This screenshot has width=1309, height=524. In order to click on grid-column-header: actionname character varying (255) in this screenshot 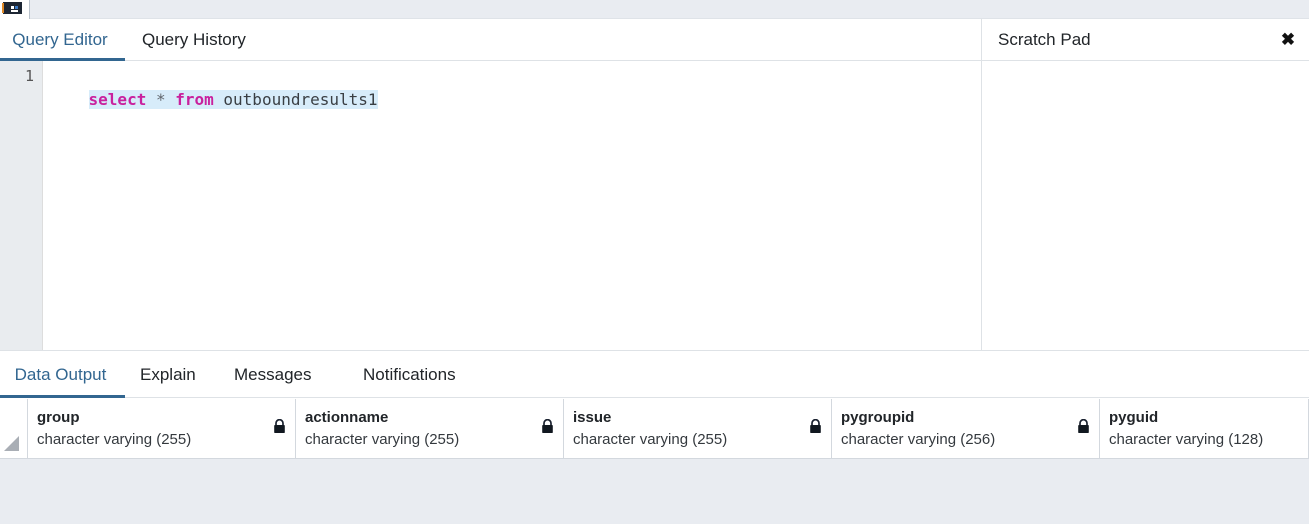, I will do `click(430, 428)`.